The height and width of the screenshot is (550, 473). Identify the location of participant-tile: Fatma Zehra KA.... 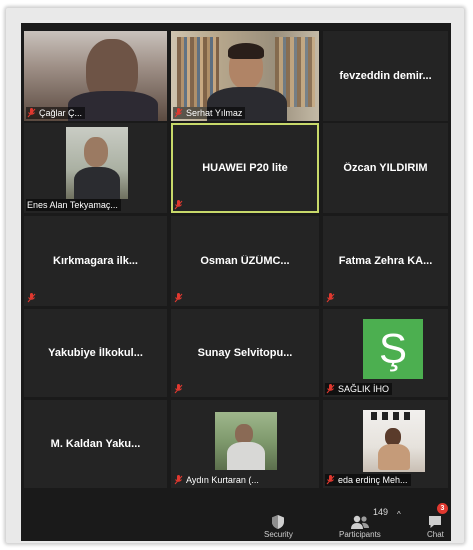
(385, 261).